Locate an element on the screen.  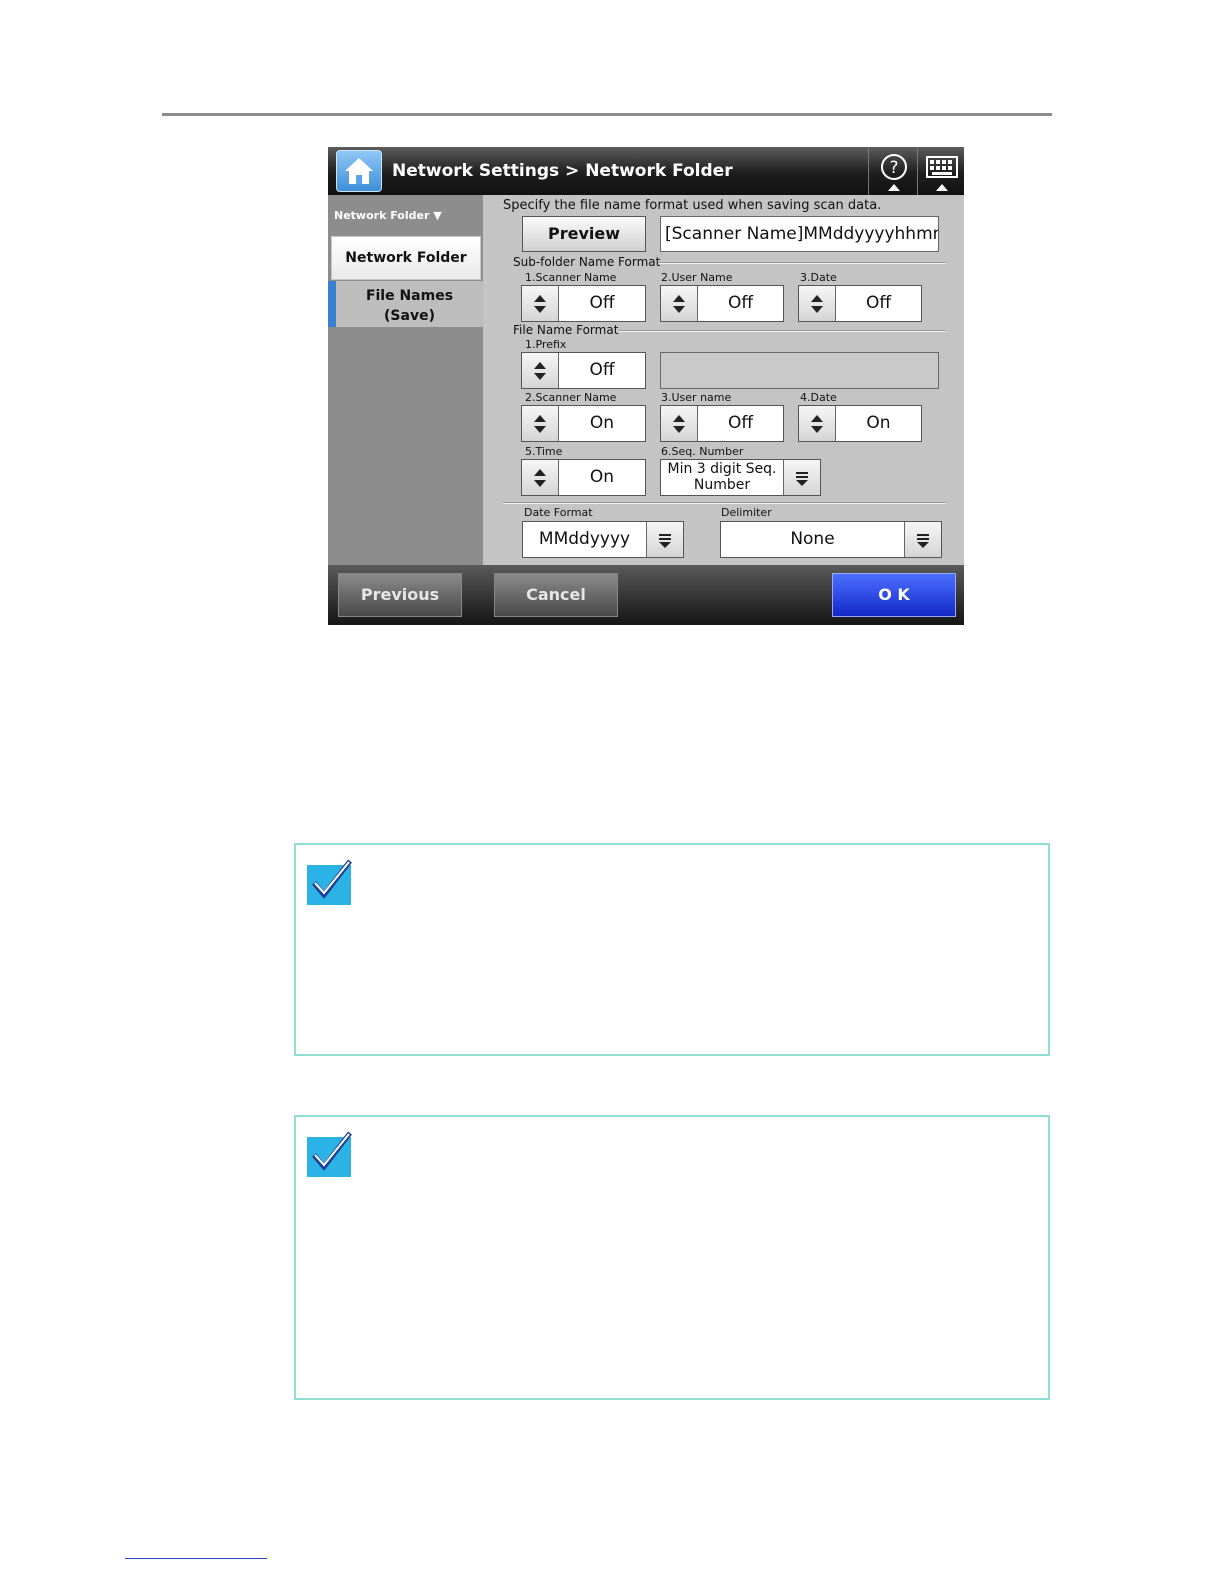
keyboard-icon is located at coordinates (942, 173).